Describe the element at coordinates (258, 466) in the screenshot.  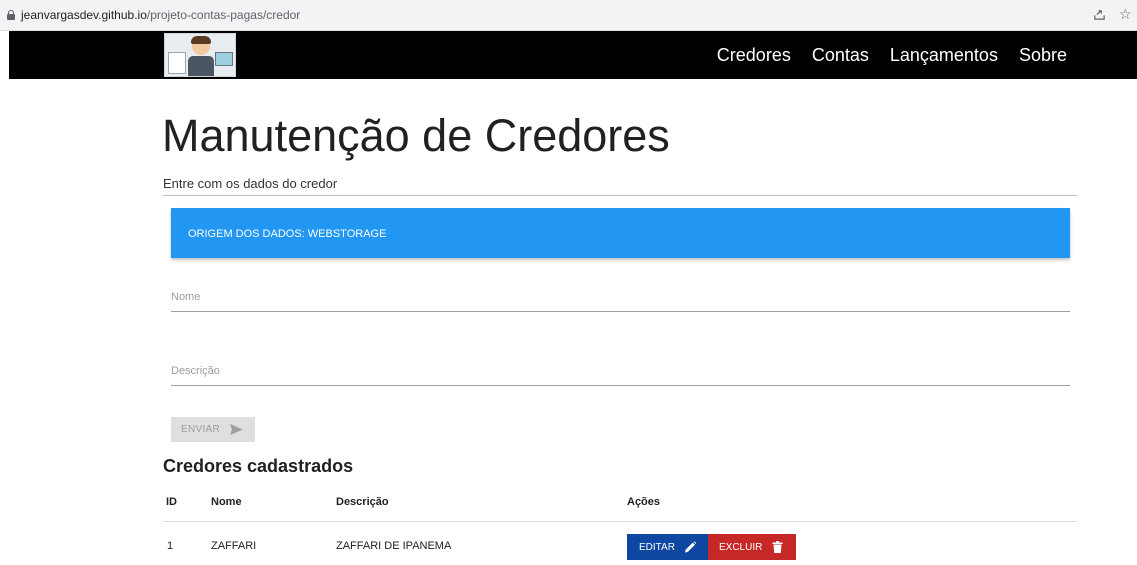
I see `table-title: Credores cadastrados` at that location.